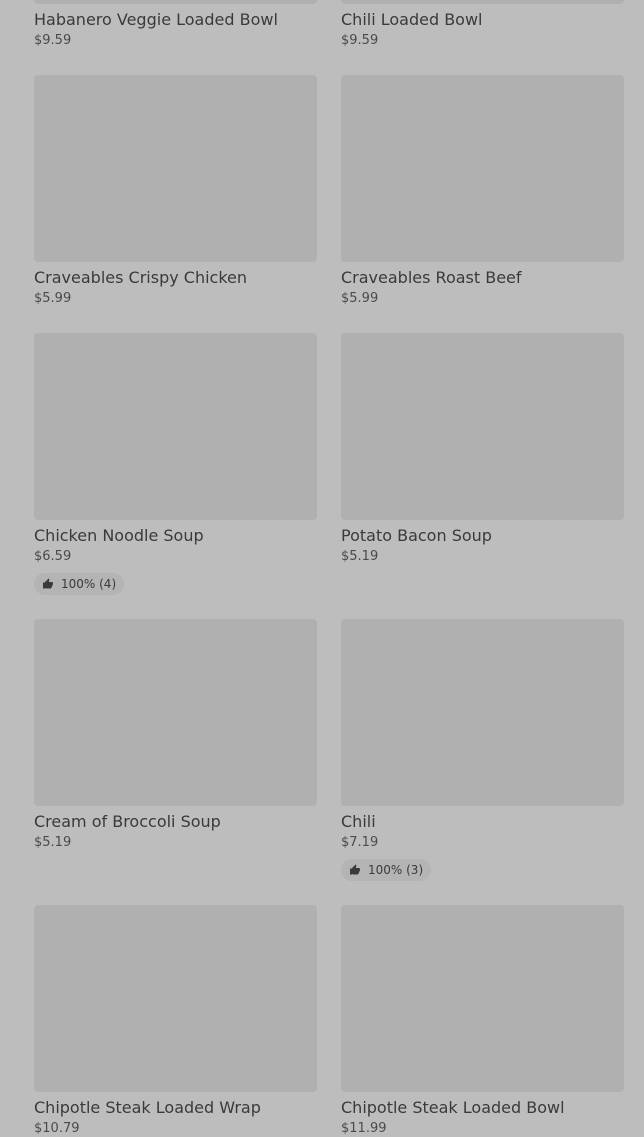 The width and height of the screenshot is (644, 1137). I want to click on menu-item-card: Chicken Noodle Soup $6.59 100% (4), so click(175, 464).